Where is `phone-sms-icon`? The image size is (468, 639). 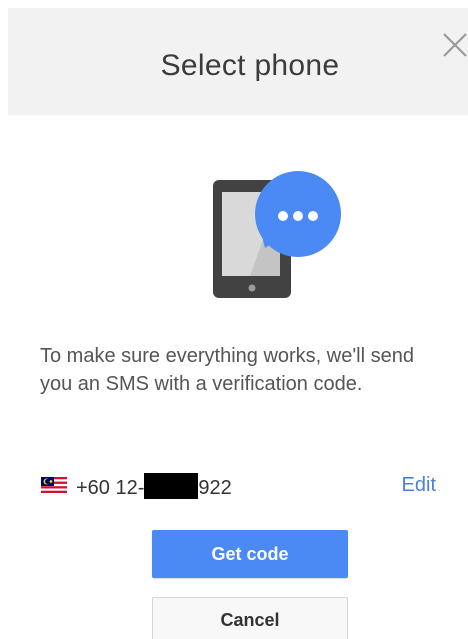 phone-sms-icon is located at coordinates (280, 238).